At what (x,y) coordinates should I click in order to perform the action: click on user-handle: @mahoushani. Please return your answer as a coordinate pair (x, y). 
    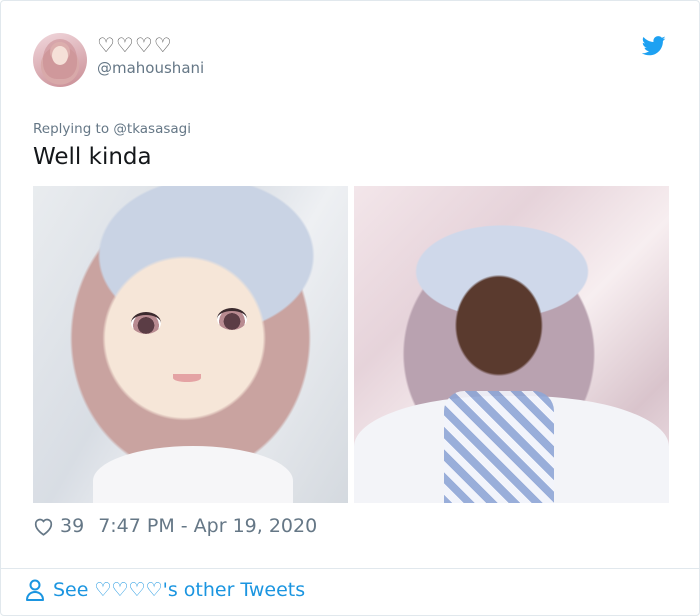
    Looking at the image, I should click on (150, 68).